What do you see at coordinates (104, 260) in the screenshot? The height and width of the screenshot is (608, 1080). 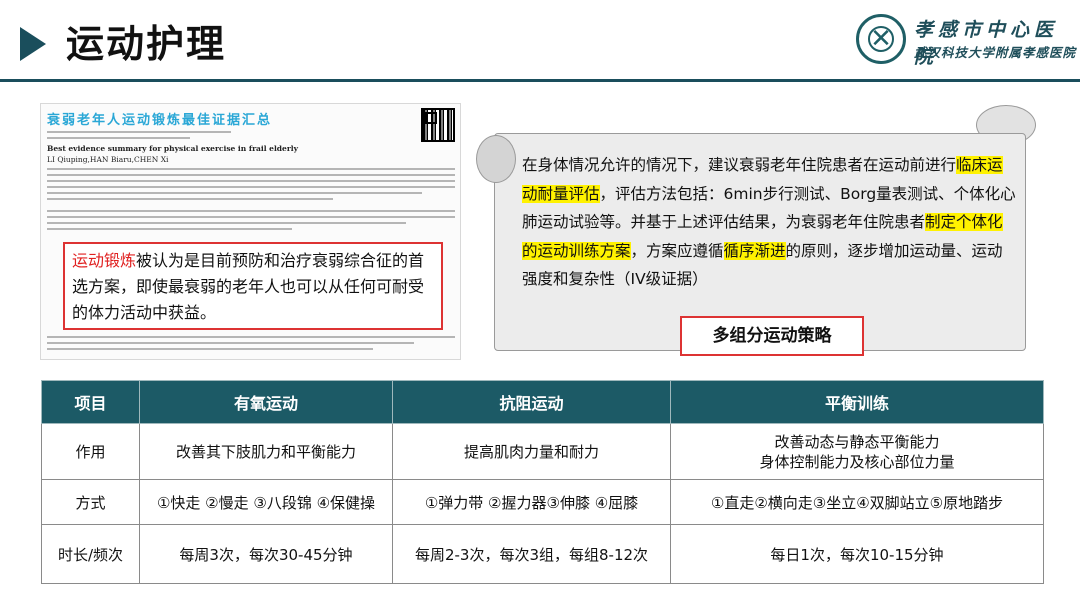 I see `callout-highlight: 运动锻炼` at bounding box center [104, 260].